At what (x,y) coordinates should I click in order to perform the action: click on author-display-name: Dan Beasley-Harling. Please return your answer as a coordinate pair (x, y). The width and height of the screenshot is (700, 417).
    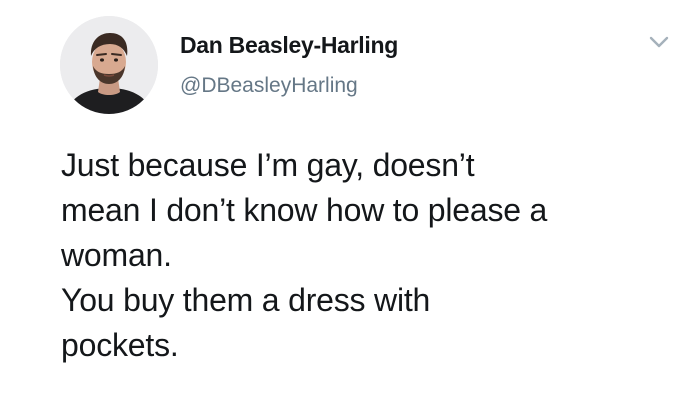
    Looking at the image, I should click on (289, 45).